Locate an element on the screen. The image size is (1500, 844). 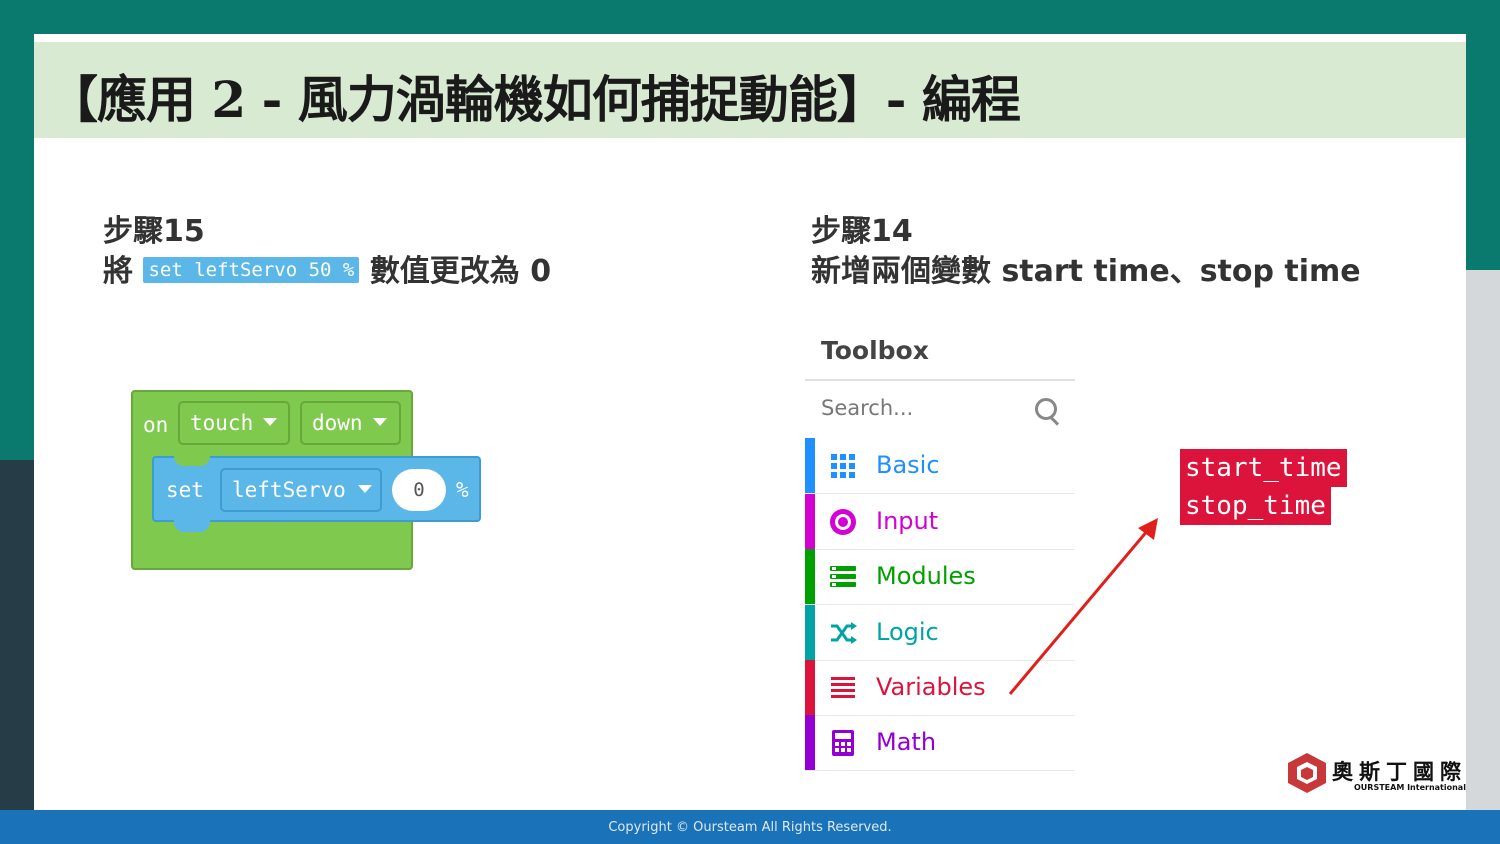
calculator-icon is located at coordinates (843, 743).